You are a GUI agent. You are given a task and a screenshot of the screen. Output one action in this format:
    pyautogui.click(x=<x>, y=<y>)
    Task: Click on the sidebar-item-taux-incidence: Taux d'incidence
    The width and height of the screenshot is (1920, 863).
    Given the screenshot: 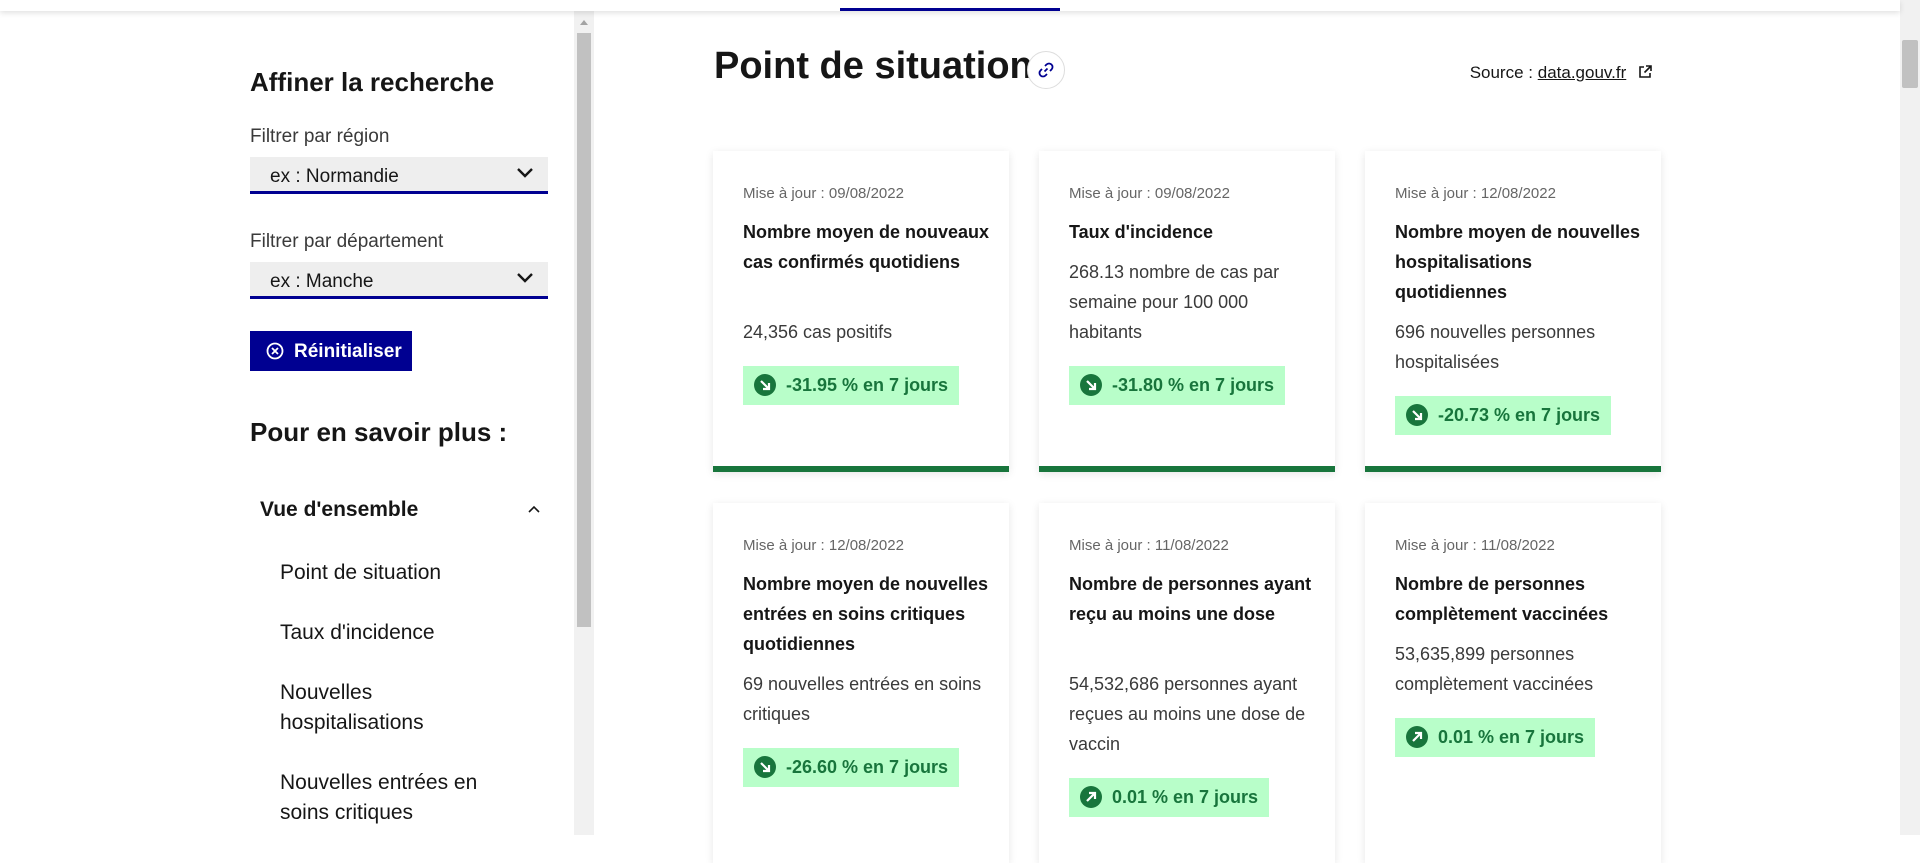 What is the action you would take?
    pyautogui.click(x=400, y=633)
    